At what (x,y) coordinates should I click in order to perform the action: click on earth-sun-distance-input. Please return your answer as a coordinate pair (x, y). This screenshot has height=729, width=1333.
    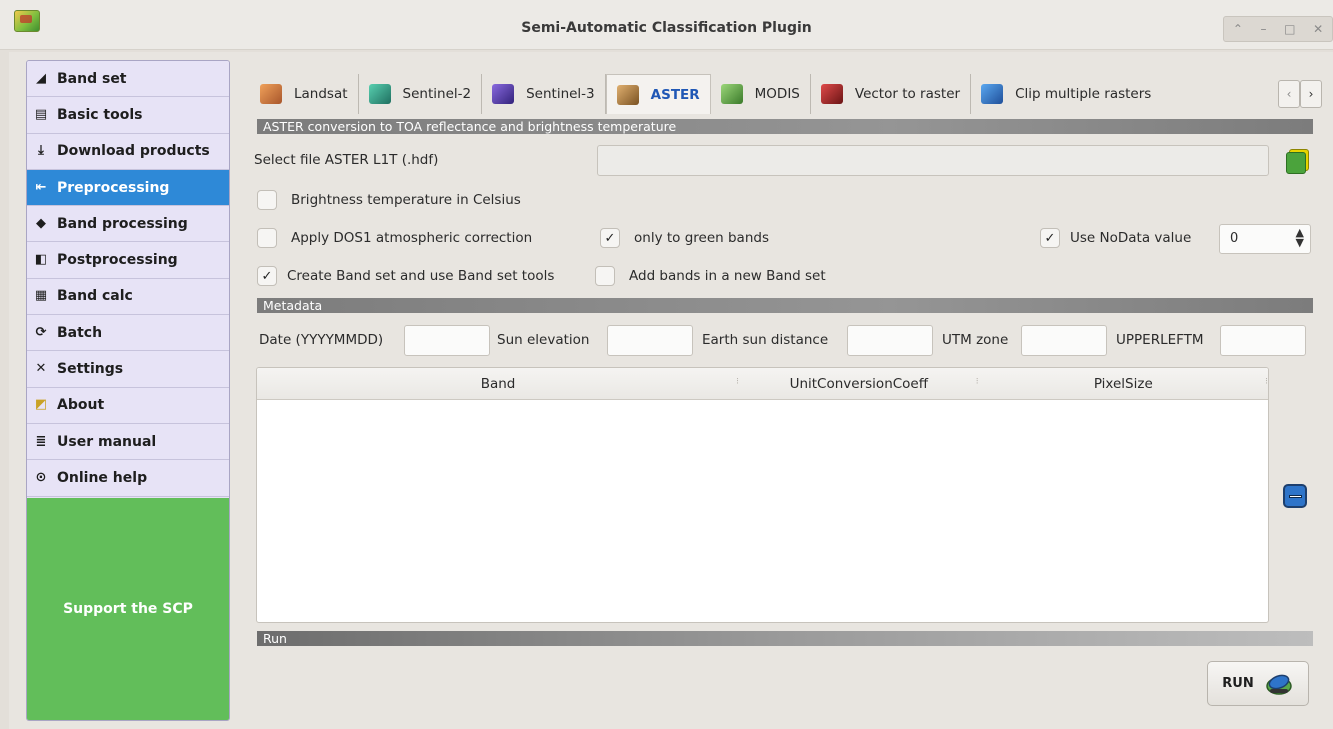
    Looking at the image, I should click on (890, 340).